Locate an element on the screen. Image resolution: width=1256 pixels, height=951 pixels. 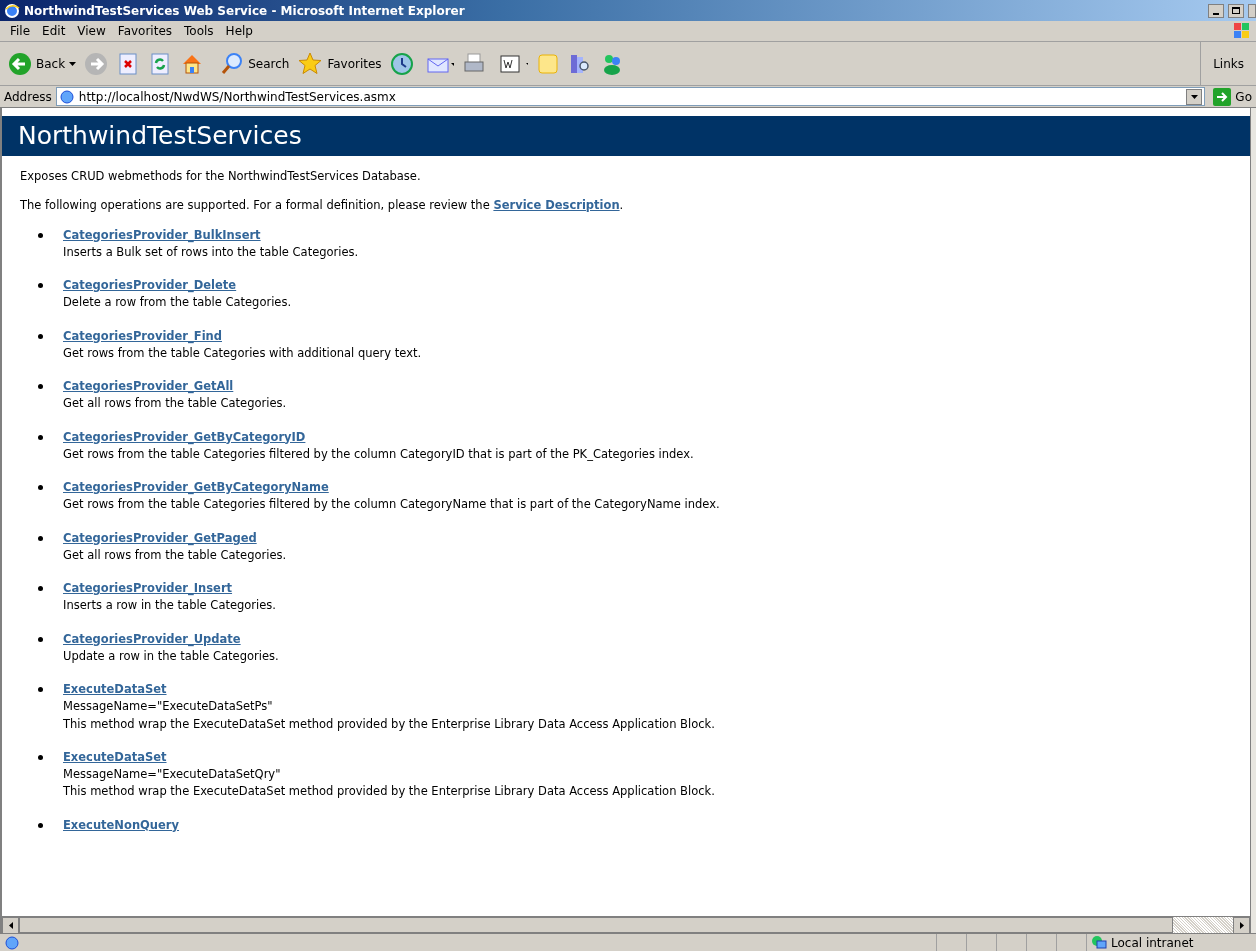
search-icon is located at coordinates (232, 63).